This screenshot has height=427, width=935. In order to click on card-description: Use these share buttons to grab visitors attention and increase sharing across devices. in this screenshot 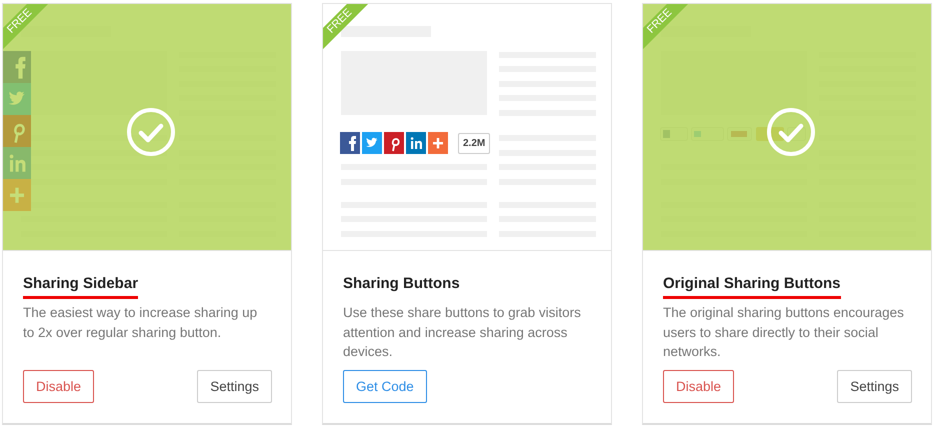, I will do `click(462, 332)`.